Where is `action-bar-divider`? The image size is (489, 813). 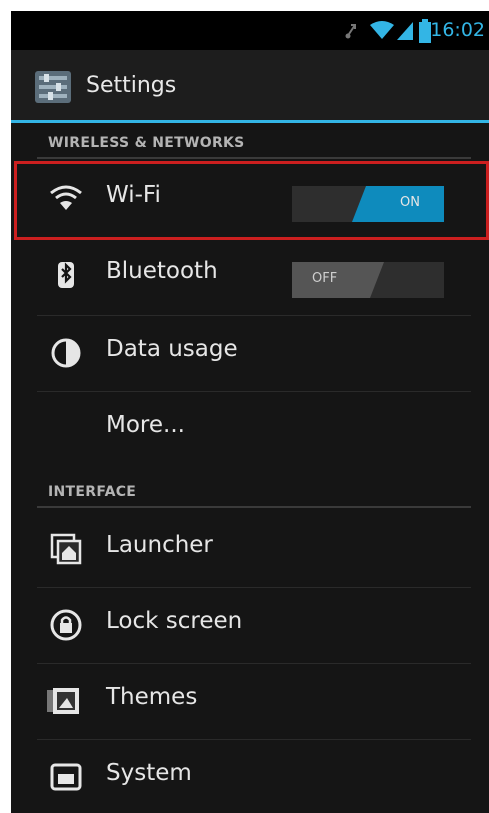
action-bar-divider is located at coordinates (250, 121).